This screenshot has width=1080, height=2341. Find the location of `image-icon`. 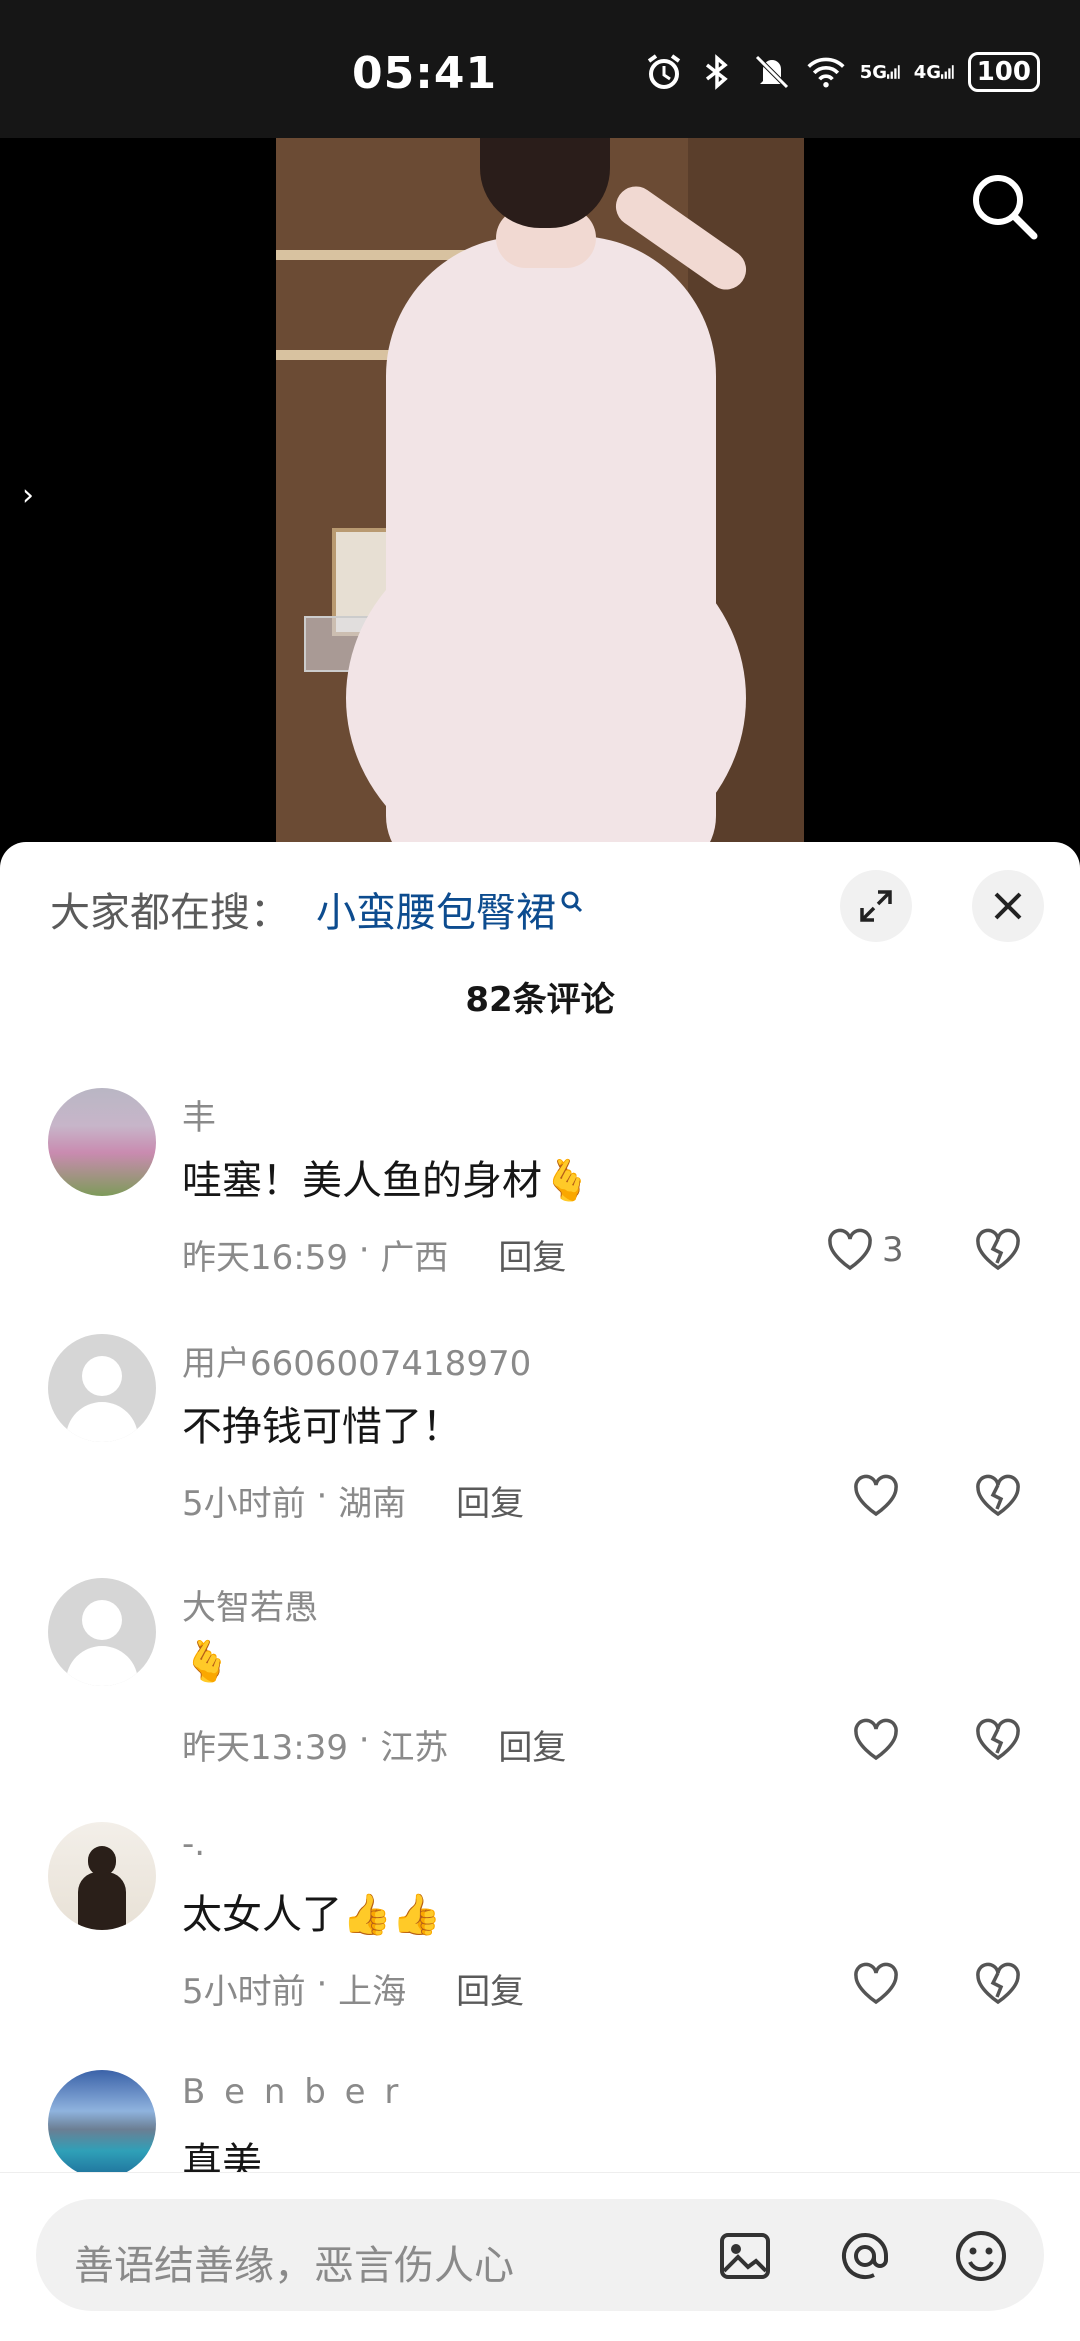

image-icon is located at coordinates (745, 2256).